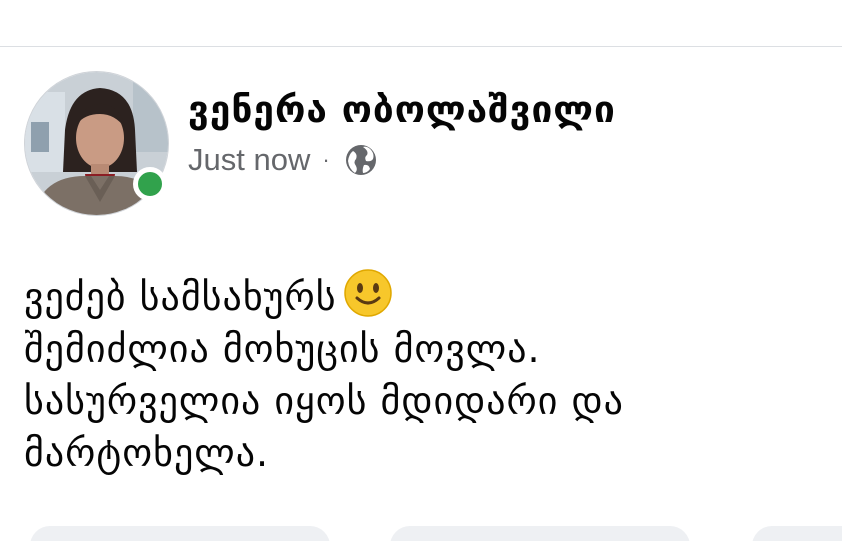 This screenshot has width=842, height=541. I want to click on like-button, so click(180, 533).